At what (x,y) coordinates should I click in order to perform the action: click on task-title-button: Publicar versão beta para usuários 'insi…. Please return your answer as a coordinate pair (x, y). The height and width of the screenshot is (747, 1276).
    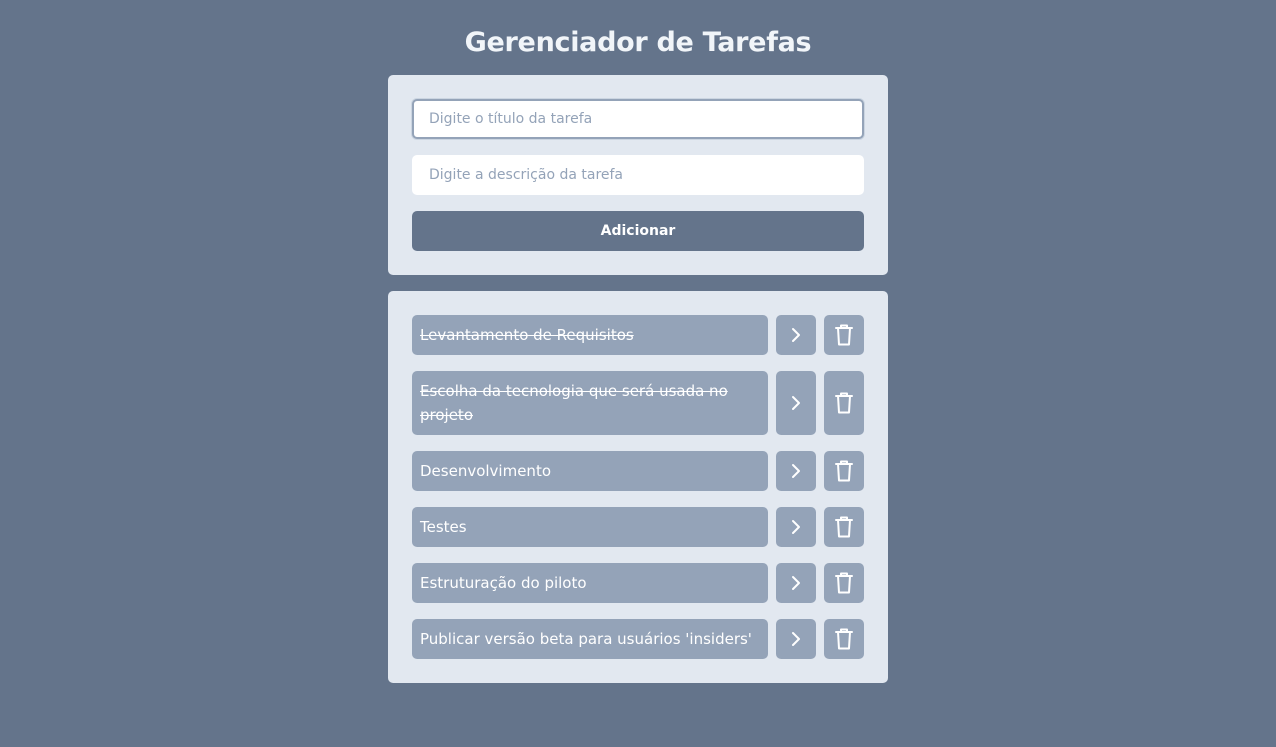
    Looking at the image, I should click on (590, 639).